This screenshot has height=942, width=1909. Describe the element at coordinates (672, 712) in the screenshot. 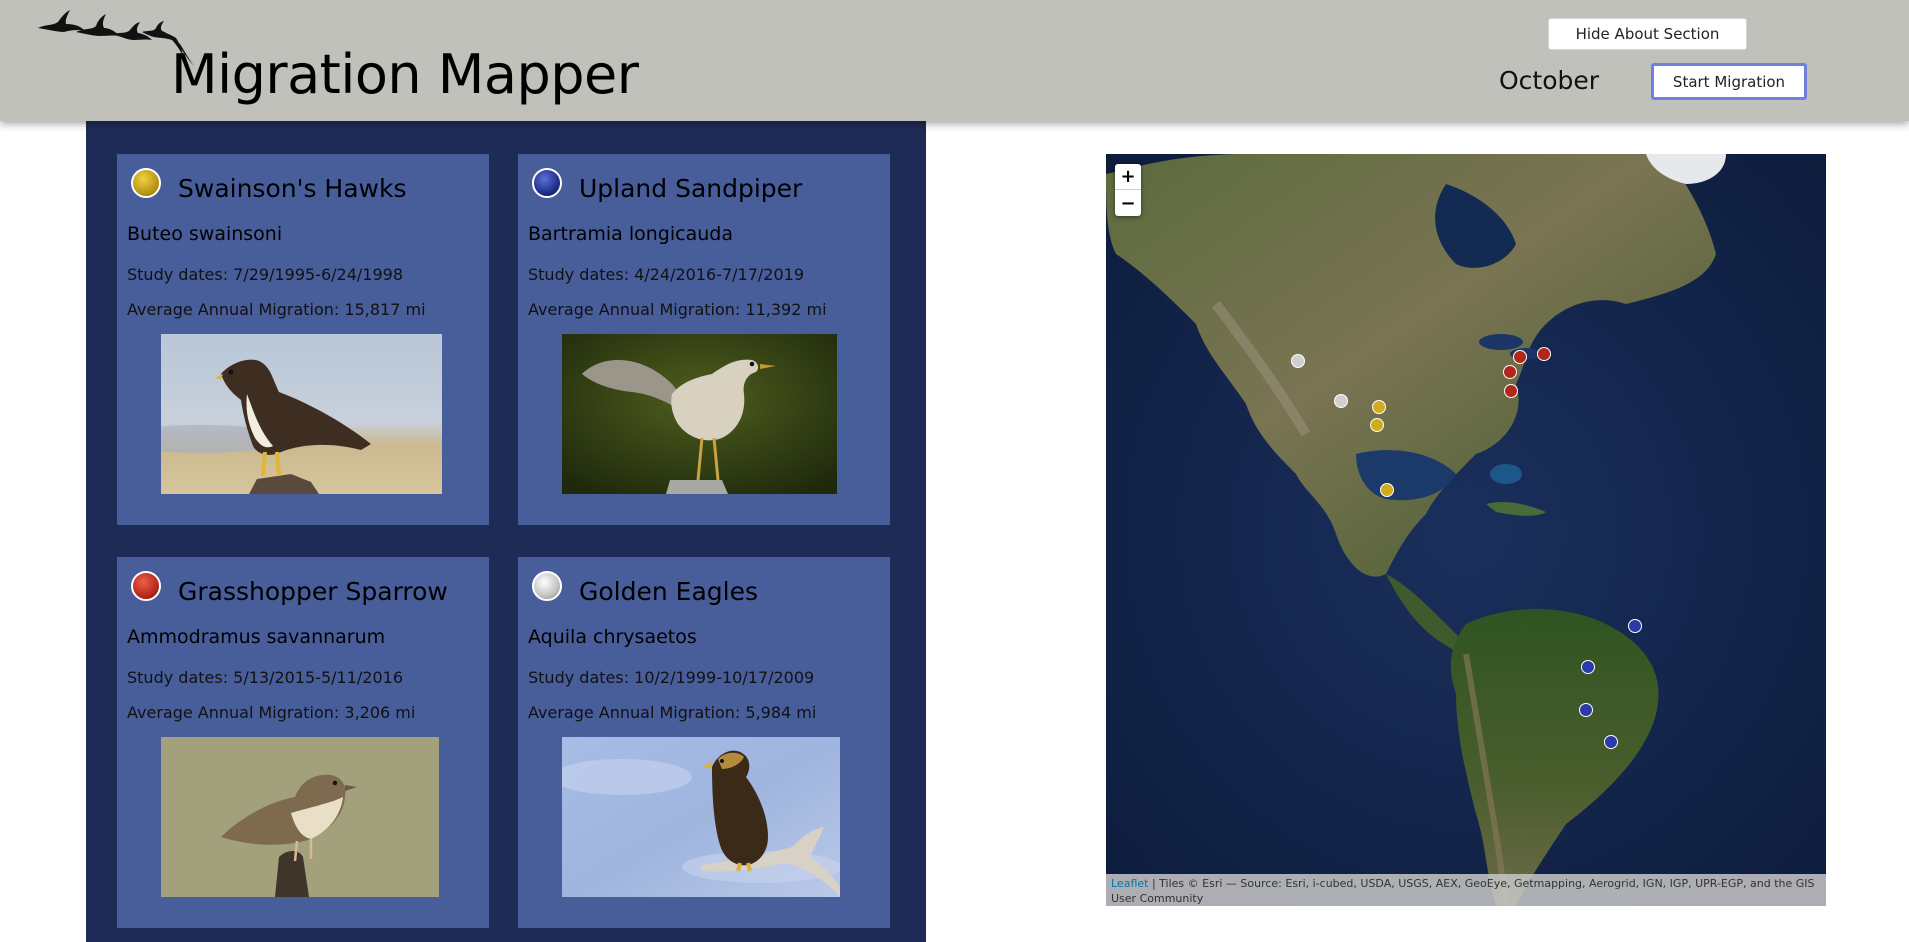

I see `average-migration: Average Annual Migration: 5,984 mi` at that location.